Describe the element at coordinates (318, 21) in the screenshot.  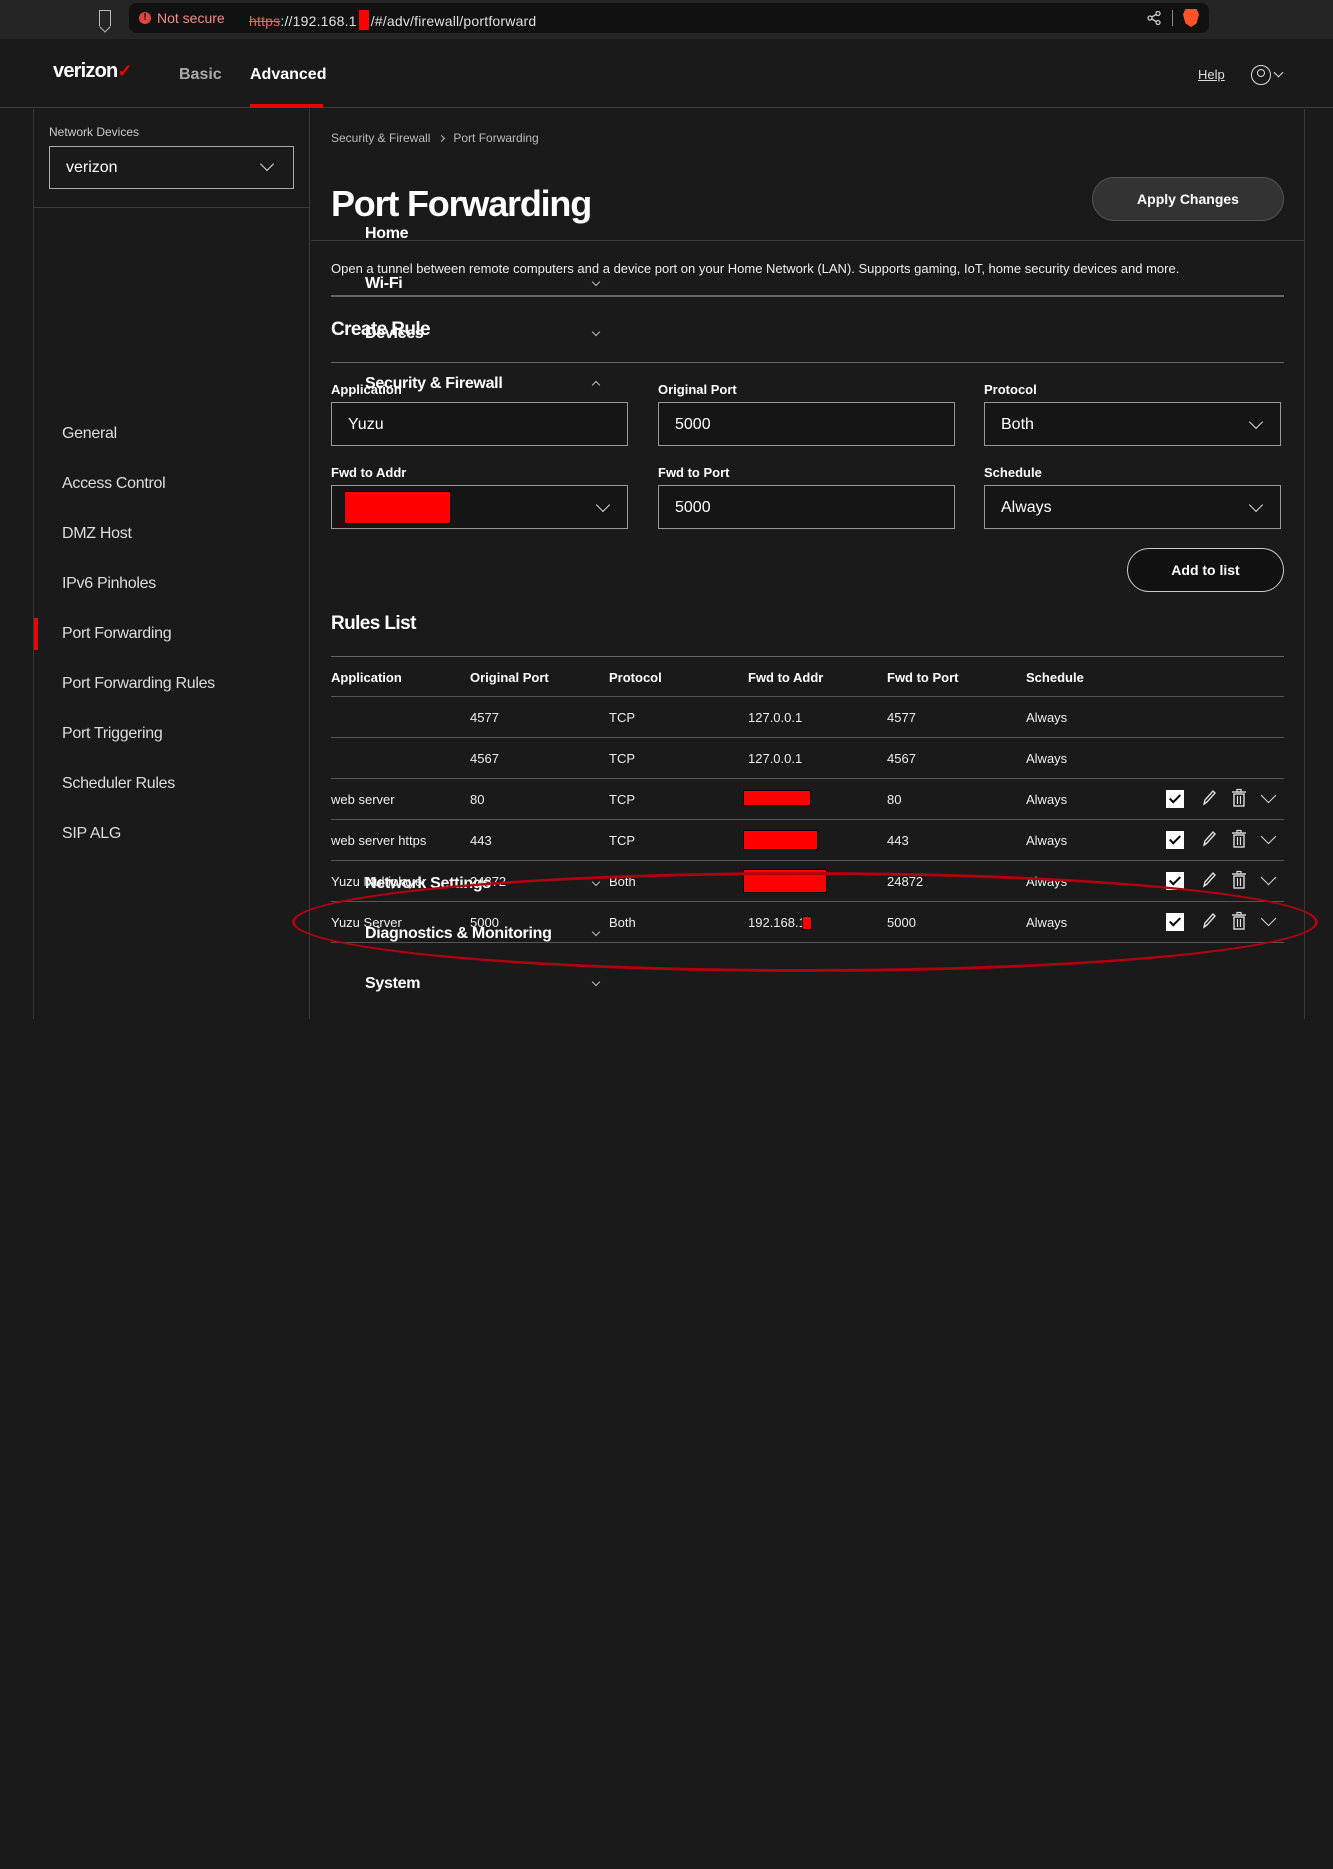
I see `url-host: ://192.168.1` at that location.